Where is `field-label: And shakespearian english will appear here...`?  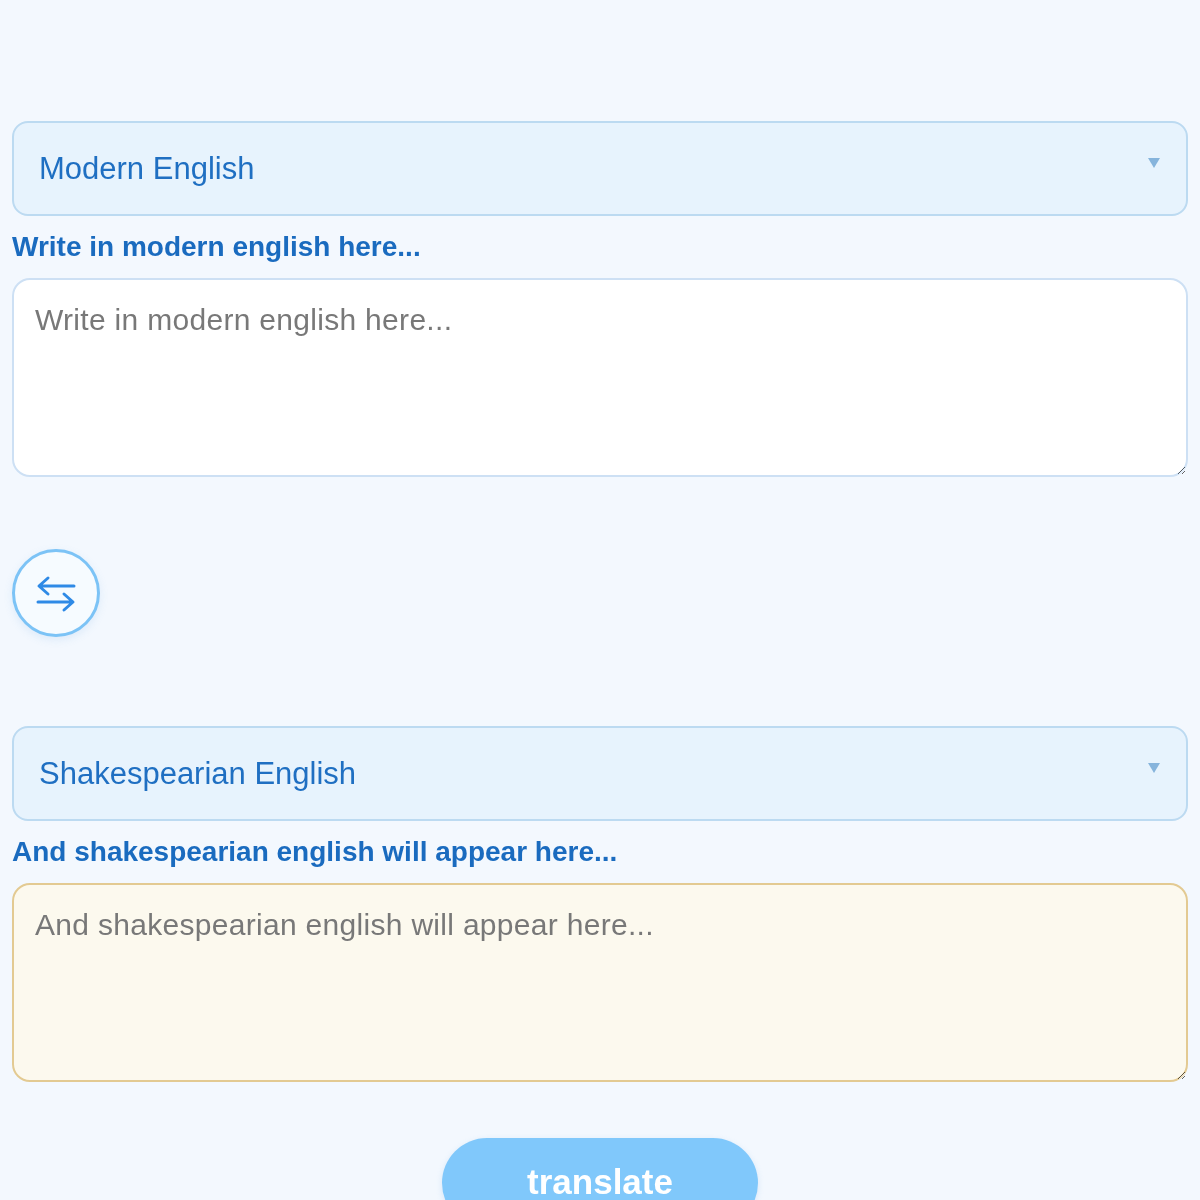 field-label: And shakespearian english will appear here... is located at coordinates (315, 852).